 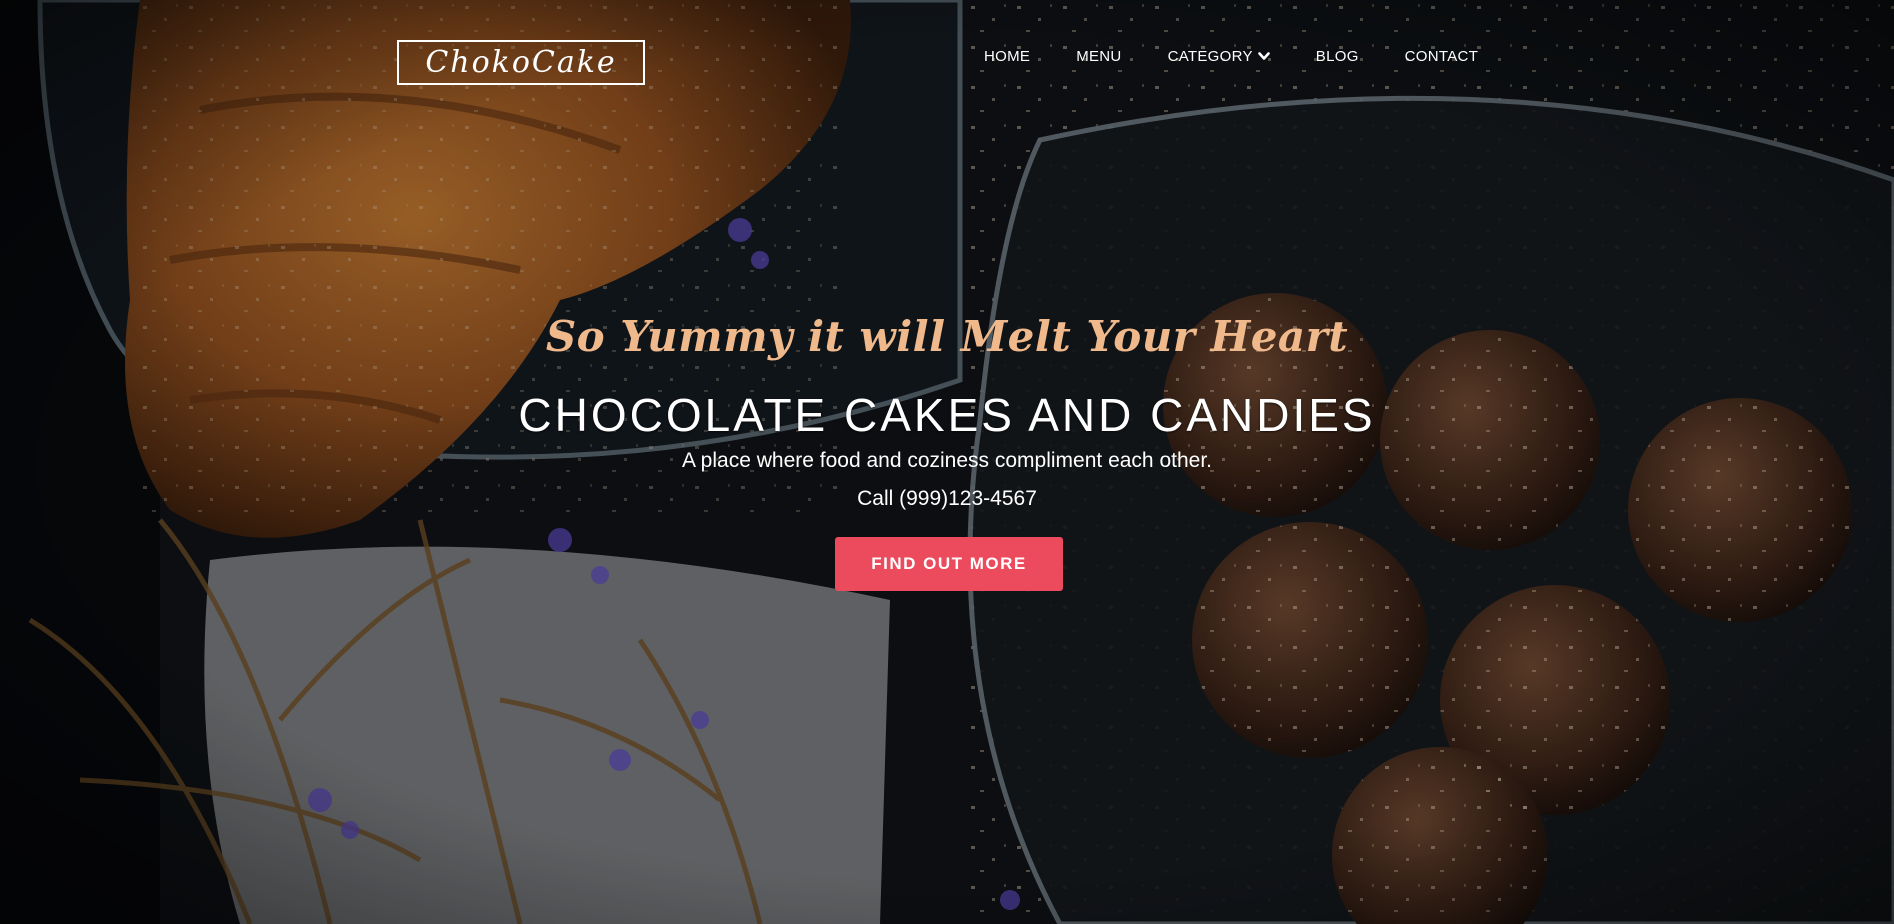 I want to click on nav-item-blog: BLOG, so click(x=1337, y=56).